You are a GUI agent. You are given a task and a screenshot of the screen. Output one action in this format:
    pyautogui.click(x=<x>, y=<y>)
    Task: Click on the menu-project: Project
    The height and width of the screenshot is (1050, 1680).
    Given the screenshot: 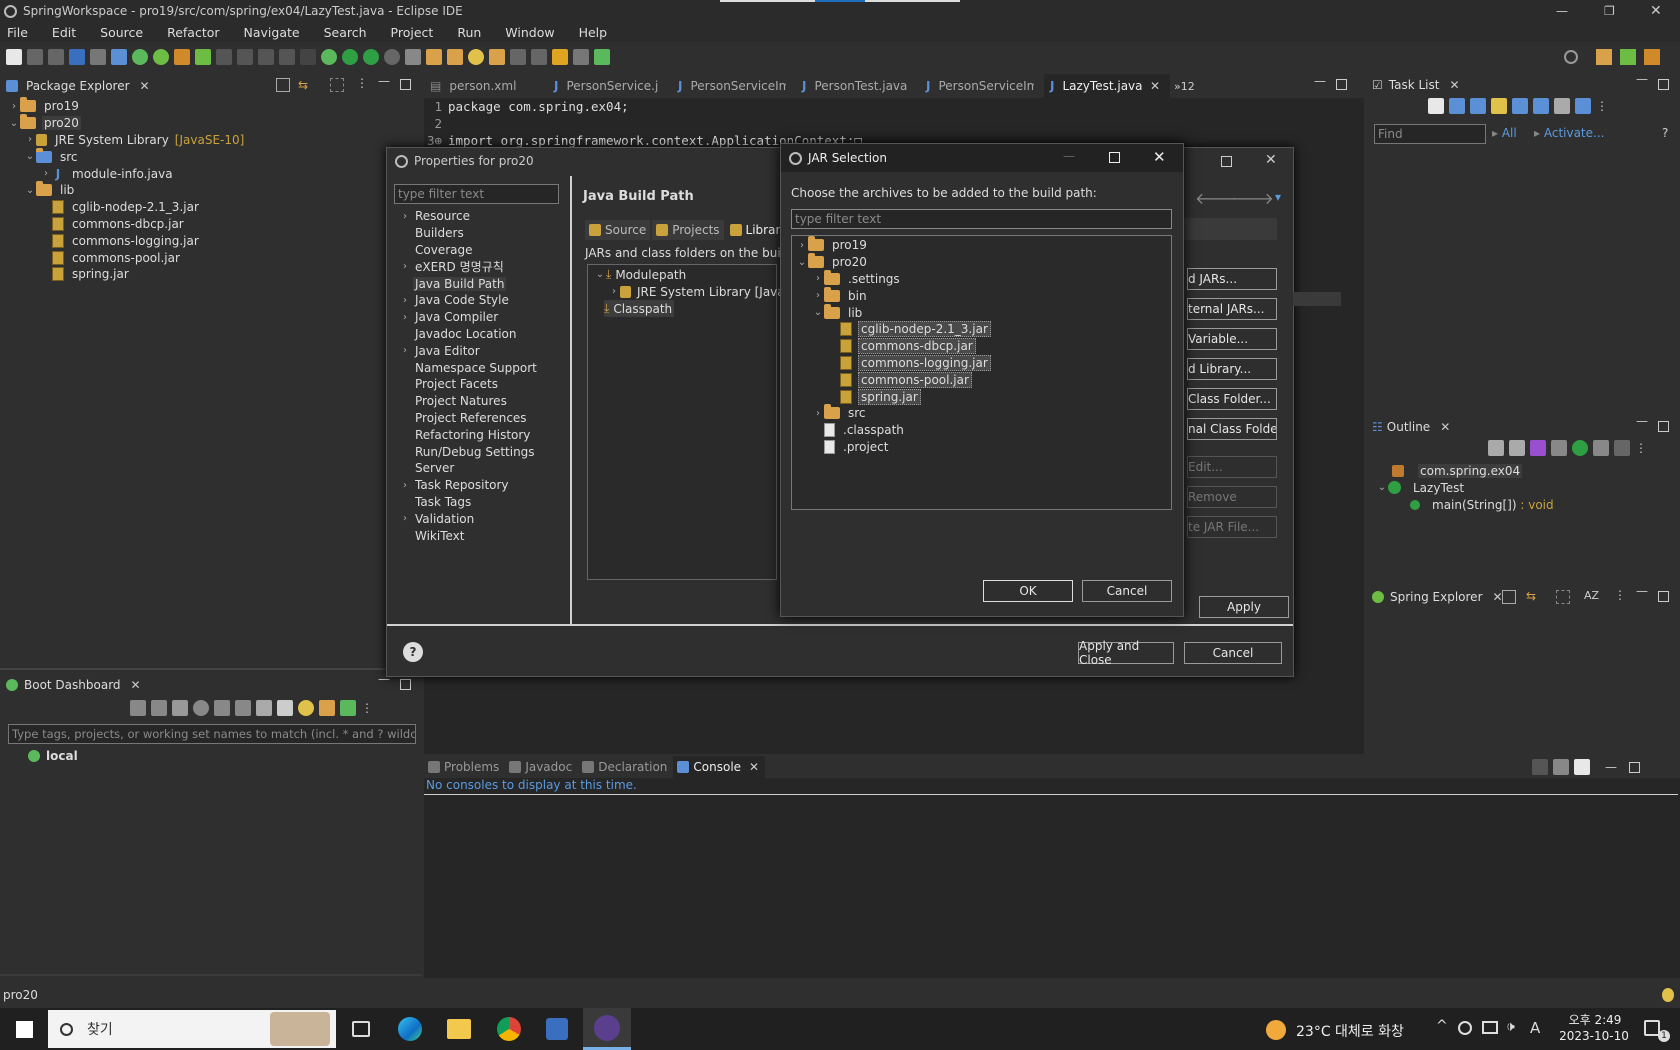 What is the action you would take?
    pyautogui.click(x=412, y=32)
    